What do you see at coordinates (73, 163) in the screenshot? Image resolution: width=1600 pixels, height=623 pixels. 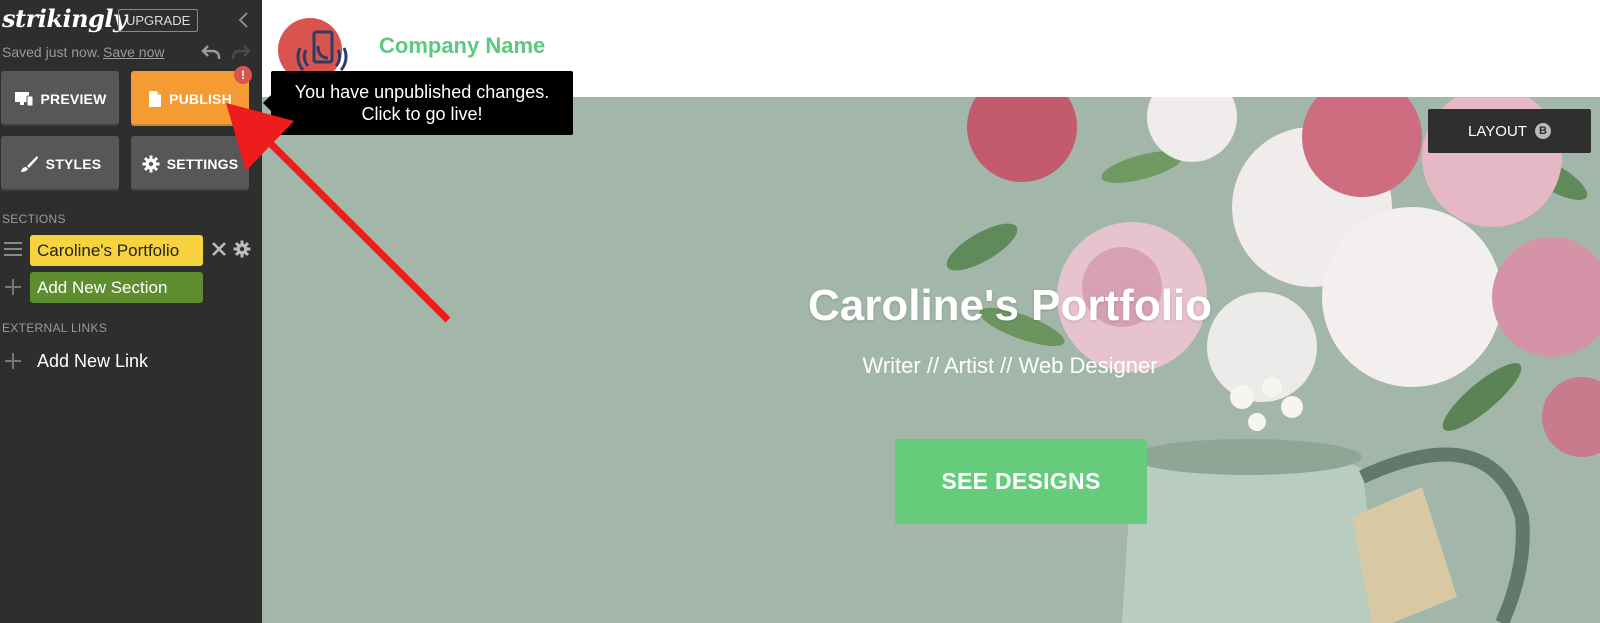 I see `styles-label: STYLES` at bounding box center [73, 163].